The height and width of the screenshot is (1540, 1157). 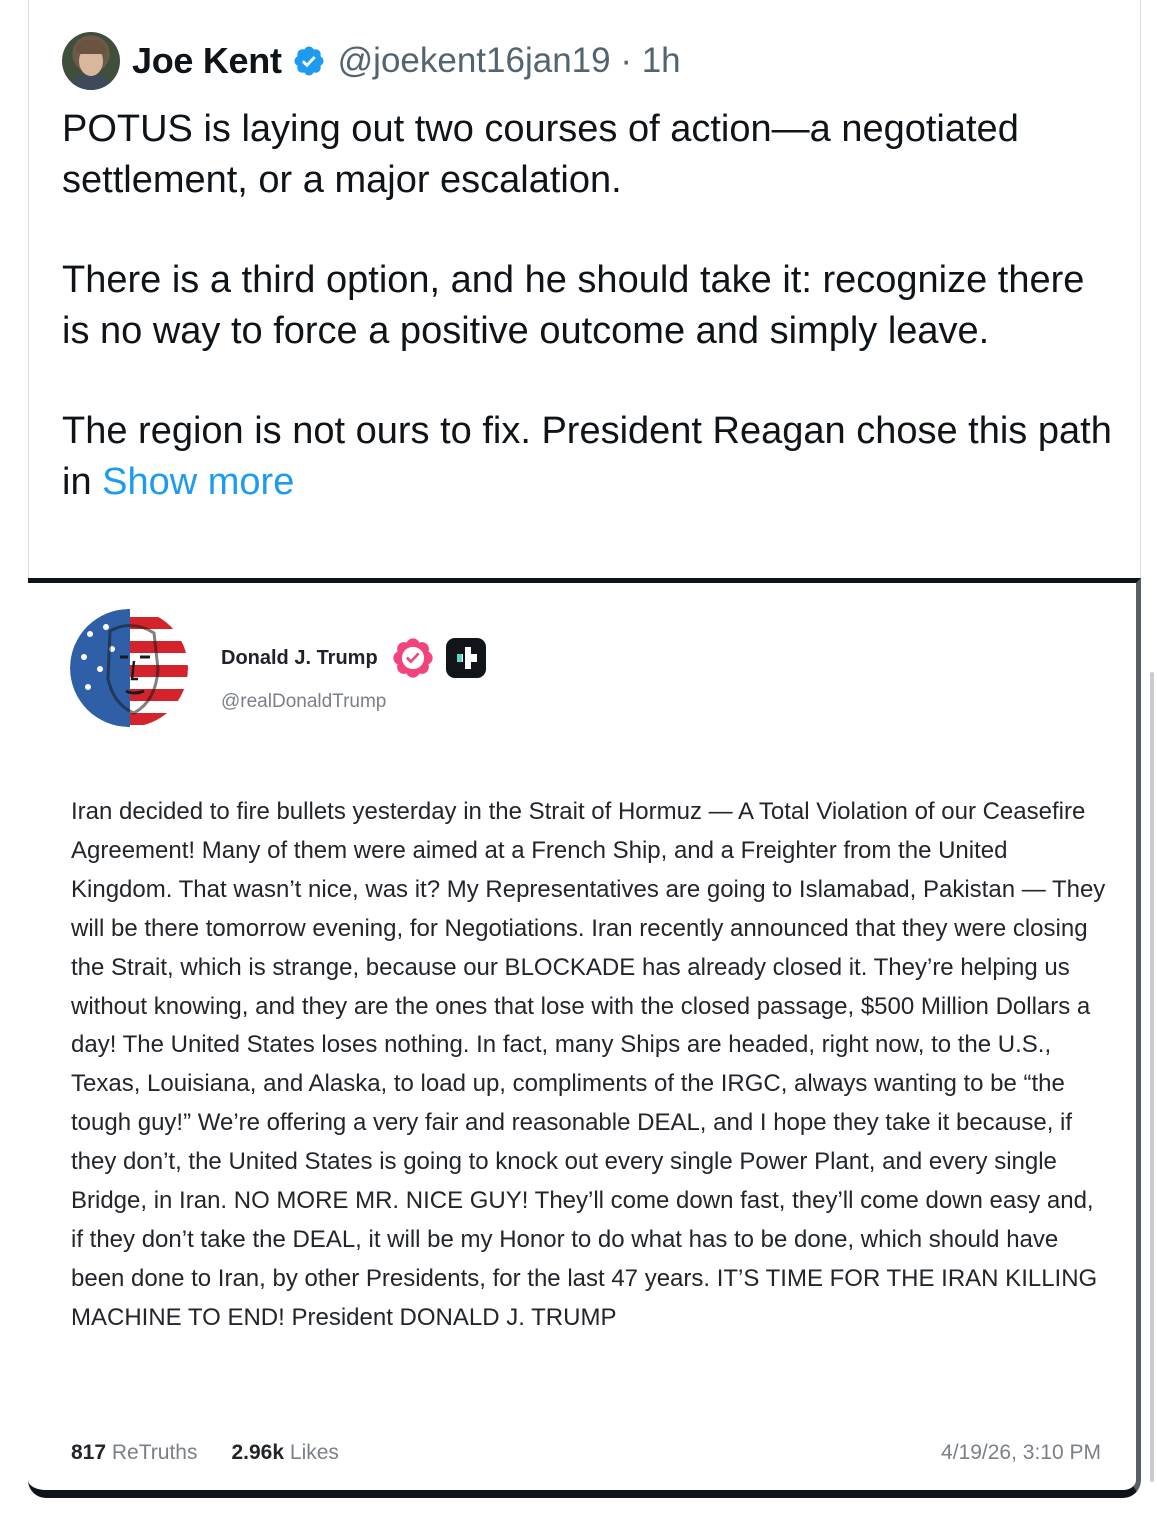 I want to click on show-more-link: Show more, so click(x=198, y=482).